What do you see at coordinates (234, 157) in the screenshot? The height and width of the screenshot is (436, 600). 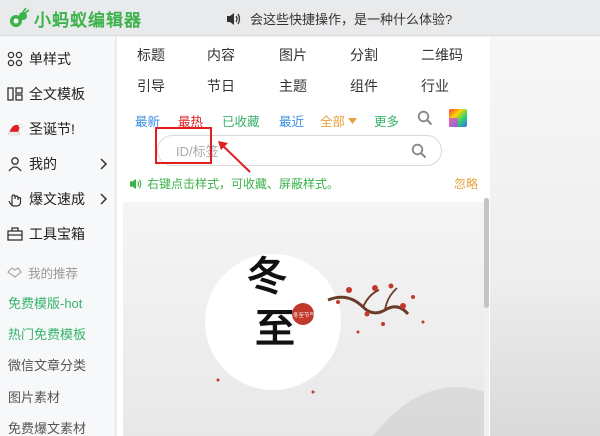 I see `arrow-annotation-icon` at bounding box center [234, 157].